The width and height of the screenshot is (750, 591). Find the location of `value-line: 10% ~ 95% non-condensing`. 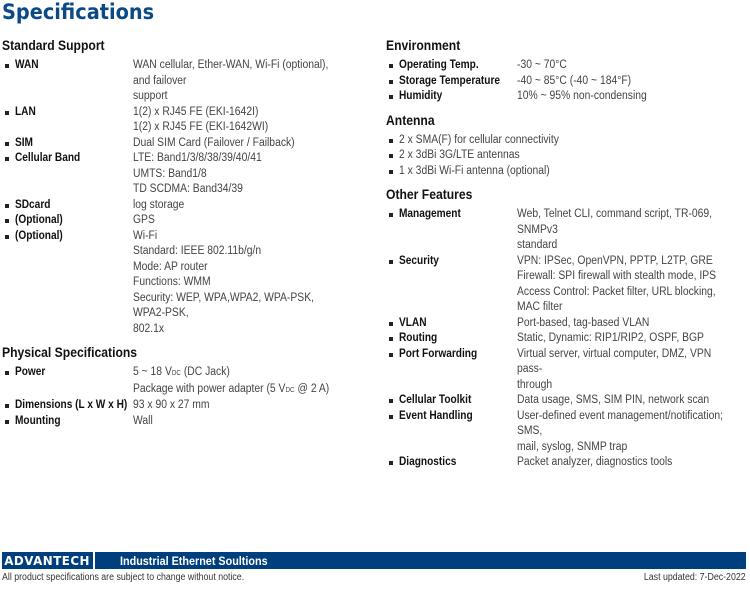

value-line: 10% ~ 95% non-condensing is located at coordinates (582, 96).